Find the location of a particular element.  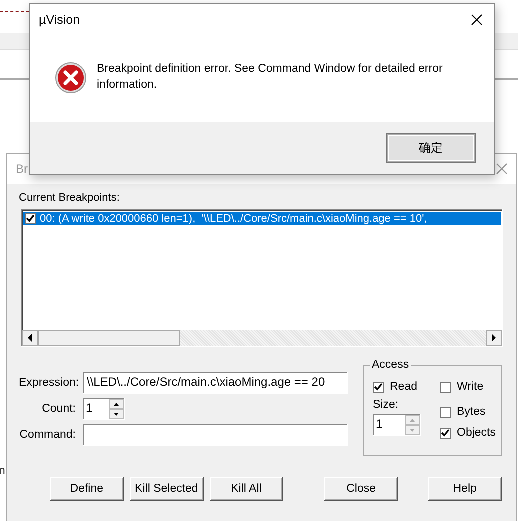

dialog-button: Define is located at coordinates (87, 489).